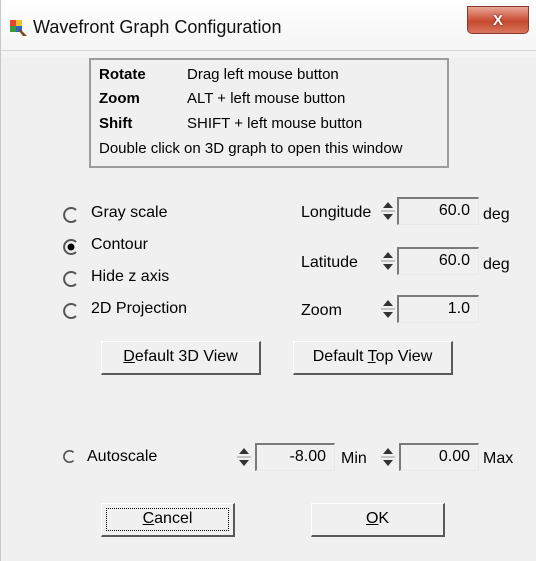 This screenshot has width=536, height=561. I want to click on app-icon, so click(18, 28).